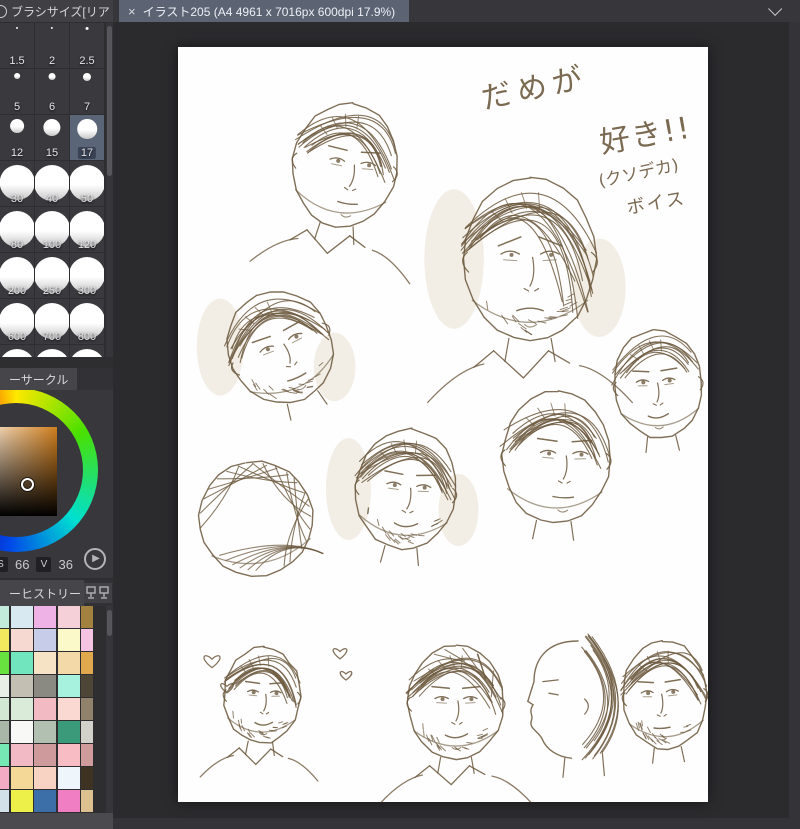  What do you see at coordinates (42, 593) in the screenshot?
I see `color-history-tab: ーヒストリー` at bounding box center [42, 593].